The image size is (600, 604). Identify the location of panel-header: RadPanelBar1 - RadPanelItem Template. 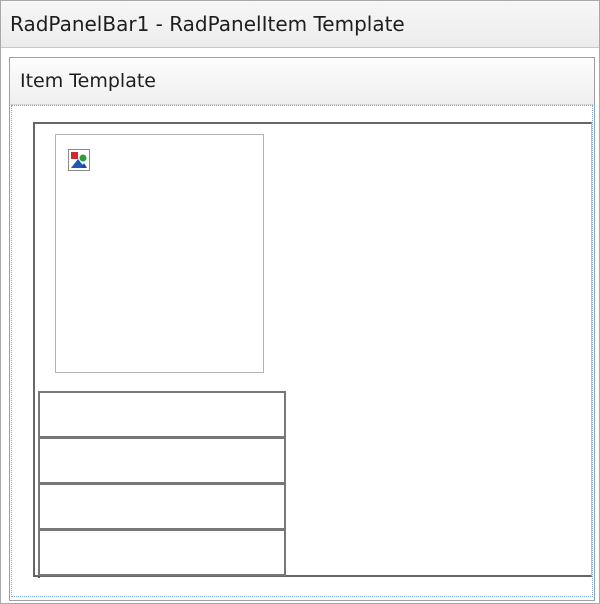
(300, 24).